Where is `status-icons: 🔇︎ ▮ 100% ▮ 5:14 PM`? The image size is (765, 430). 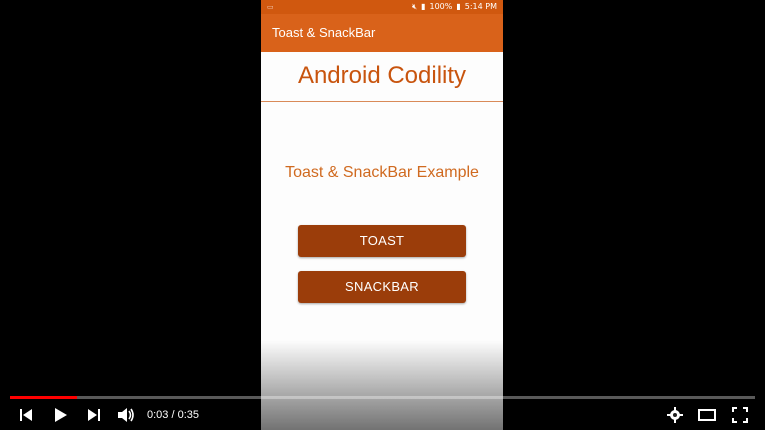
status-icons: 🔇︎ ▮ 100% ▮ 5:14 PM is located at coordinates (454, 7).